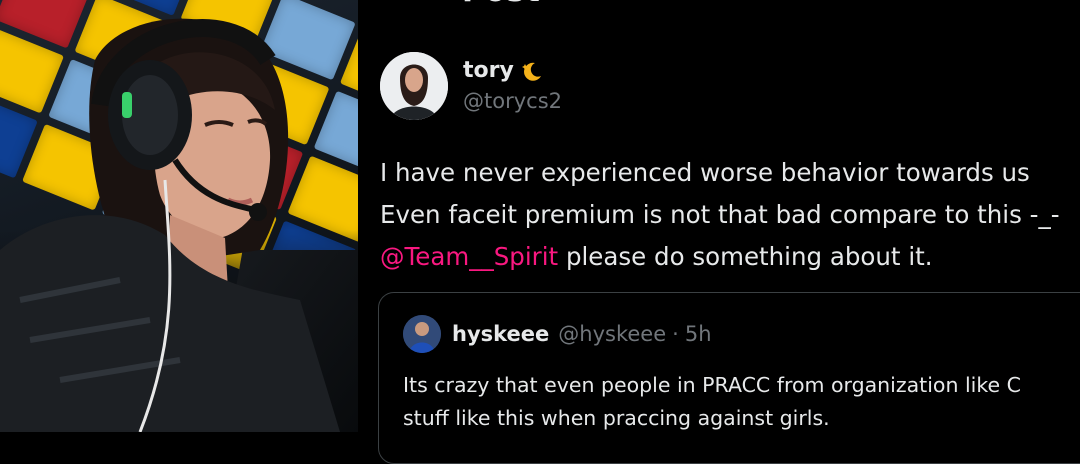 The width and height of the screenshot is (1080, 464). Describe the element at coordinates (500, 334) in the screenshot. I see `quote-author-name: hyskeee` at that location.